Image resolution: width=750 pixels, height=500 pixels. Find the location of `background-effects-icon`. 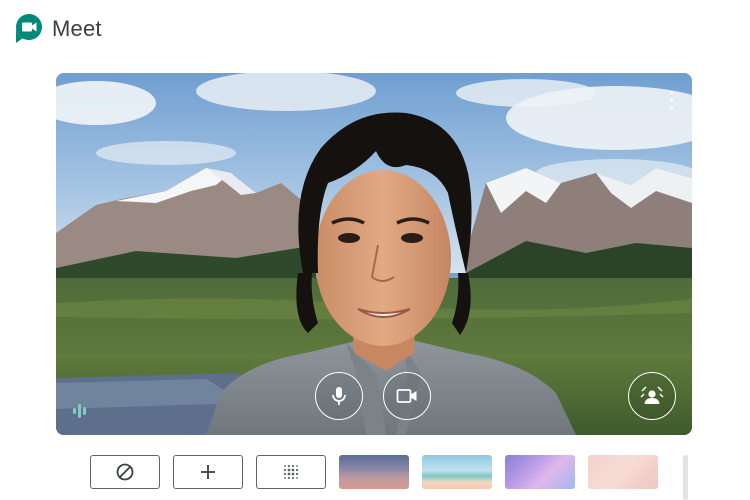

background-effects-icon is located at coordinates (652, 395).